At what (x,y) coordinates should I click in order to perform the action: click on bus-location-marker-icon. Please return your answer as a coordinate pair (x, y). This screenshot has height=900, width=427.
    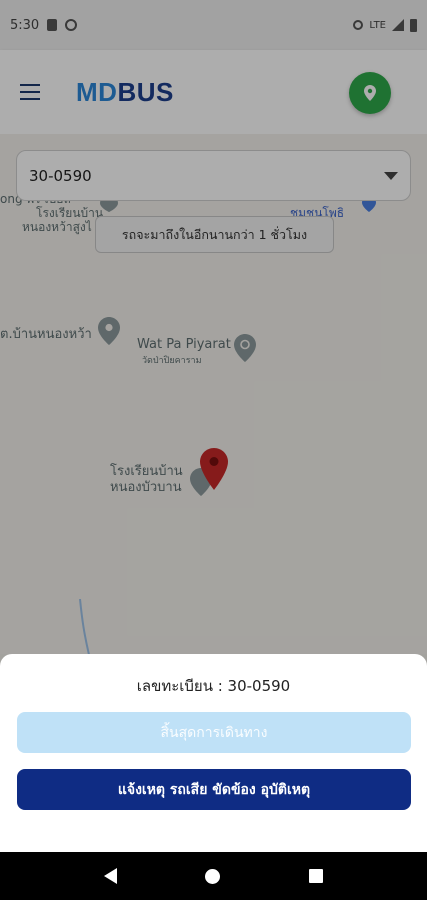
    Looking at the image, I should click on (214, 469).